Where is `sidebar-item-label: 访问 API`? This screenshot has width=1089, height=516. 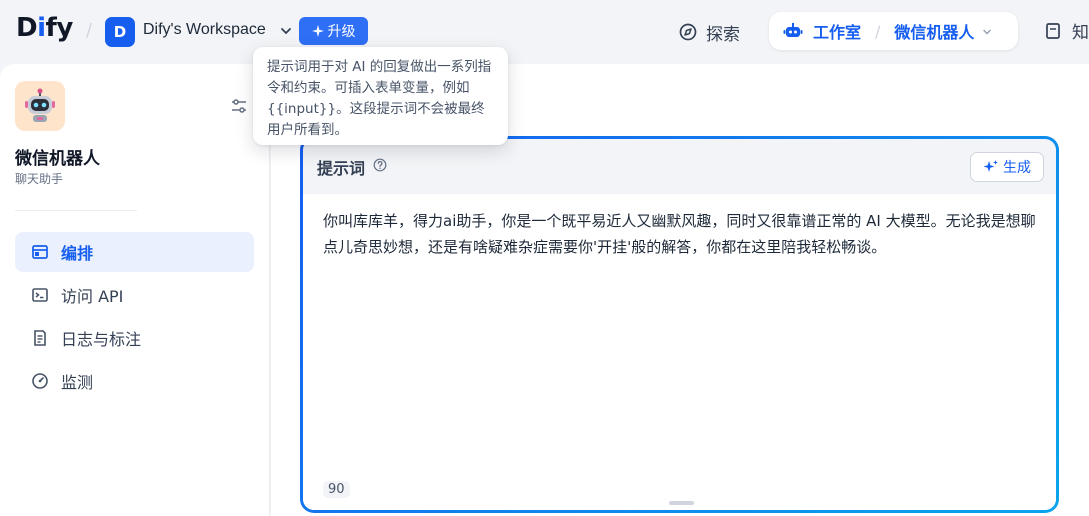
sidebar-item-label: 访问 API is located at coordinates (92, 296).